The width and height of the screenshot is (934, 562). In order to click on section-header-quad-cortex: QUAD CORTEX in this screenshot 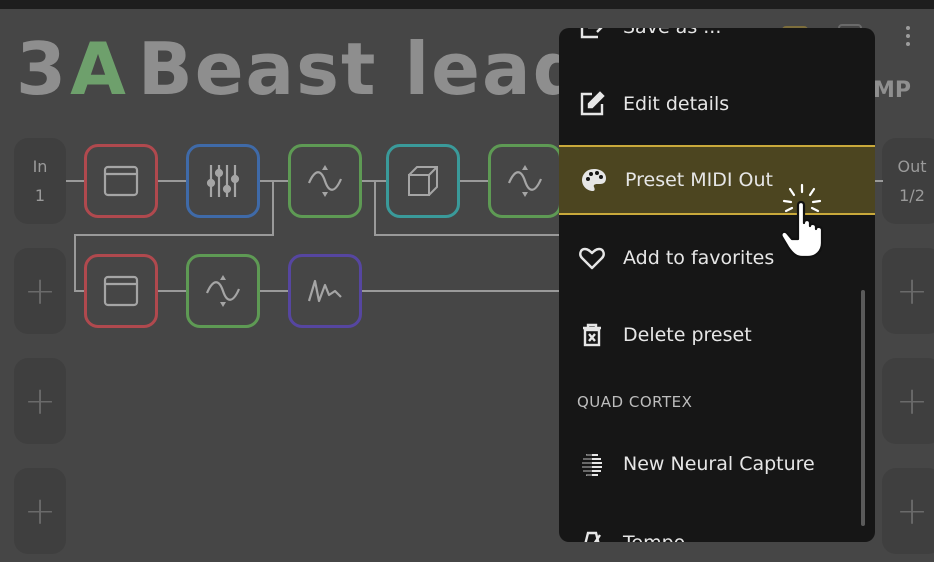, I will do `click(635, 402)`.